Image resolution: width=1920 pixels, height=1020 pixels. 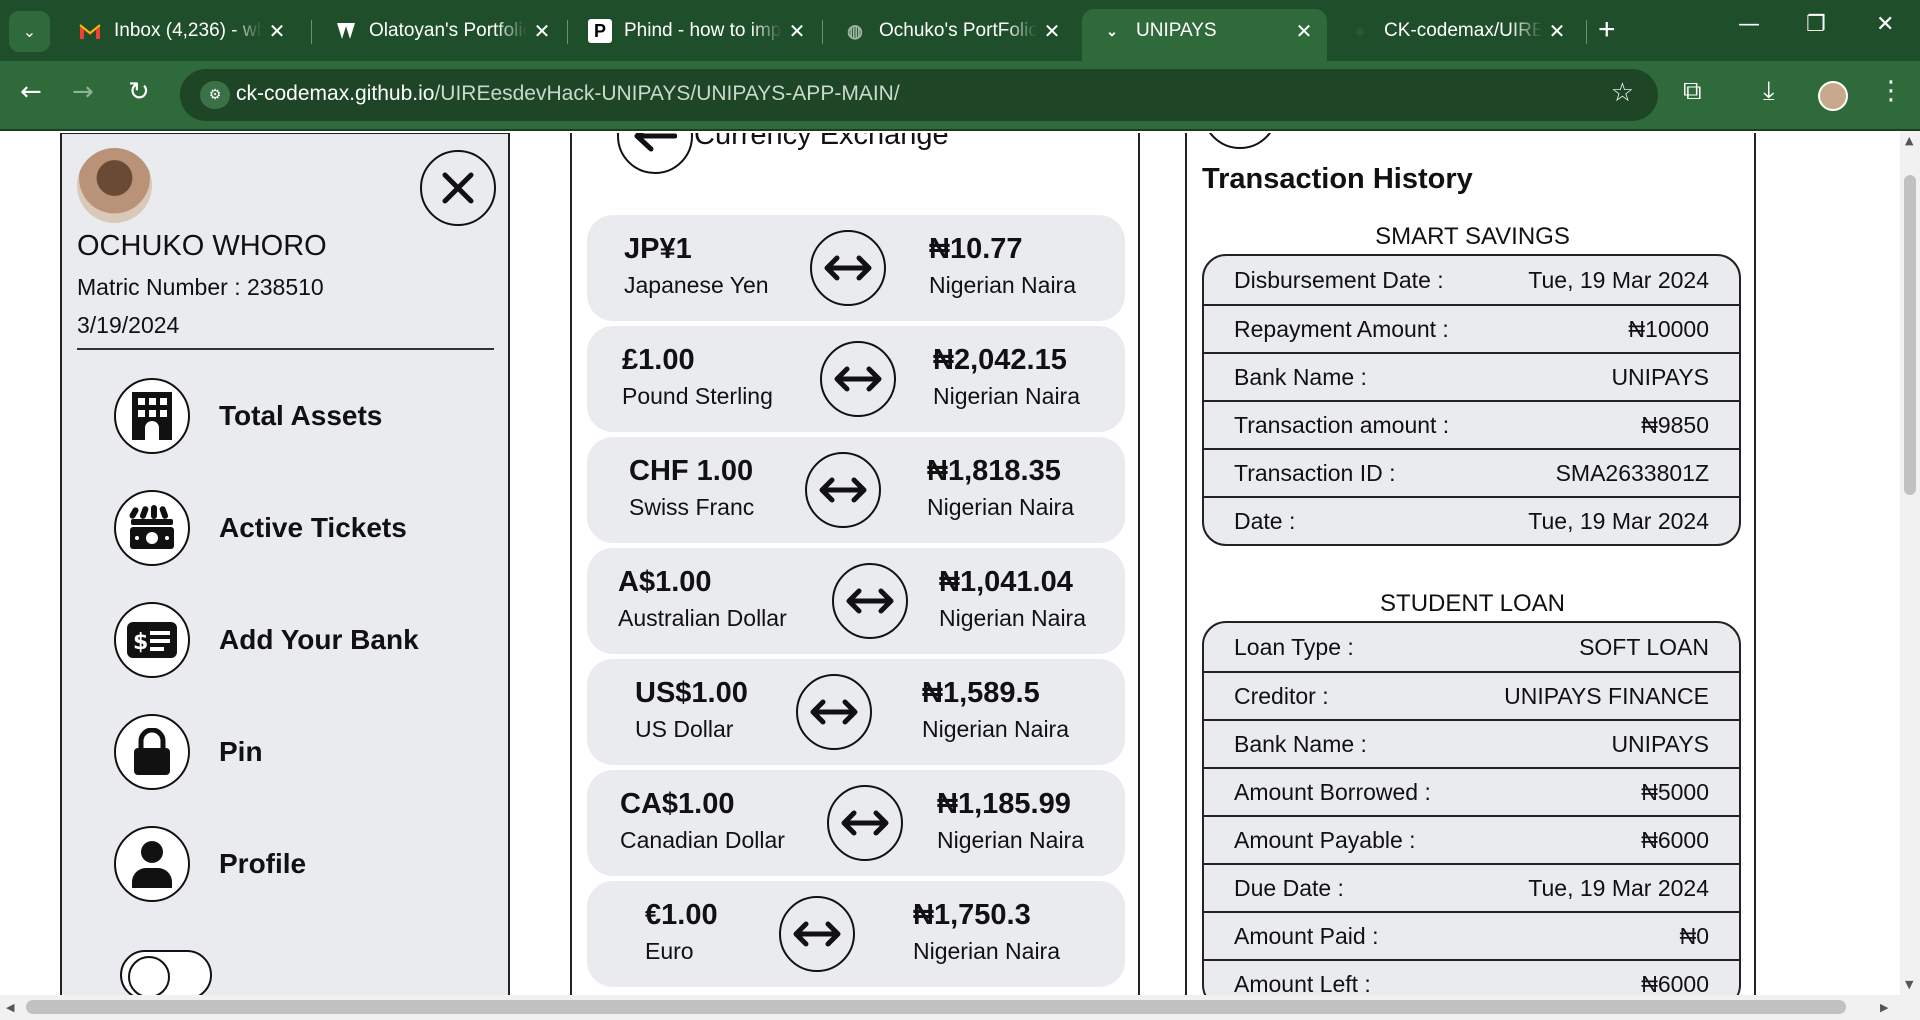 I want to click on tab-olatoyan-portfolio: Olatoyan's Portfolio ✕, so click(x=440, y=31).